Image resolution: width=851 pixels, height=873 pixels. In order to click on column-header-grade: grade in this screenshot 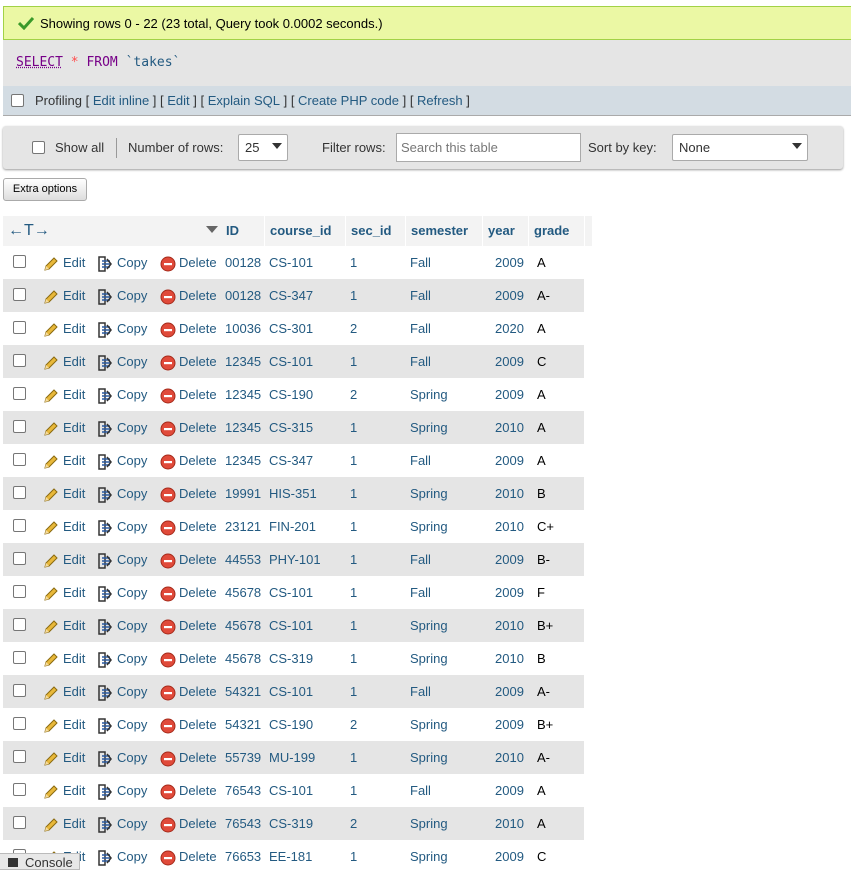, I will do `click(557, 231)`.